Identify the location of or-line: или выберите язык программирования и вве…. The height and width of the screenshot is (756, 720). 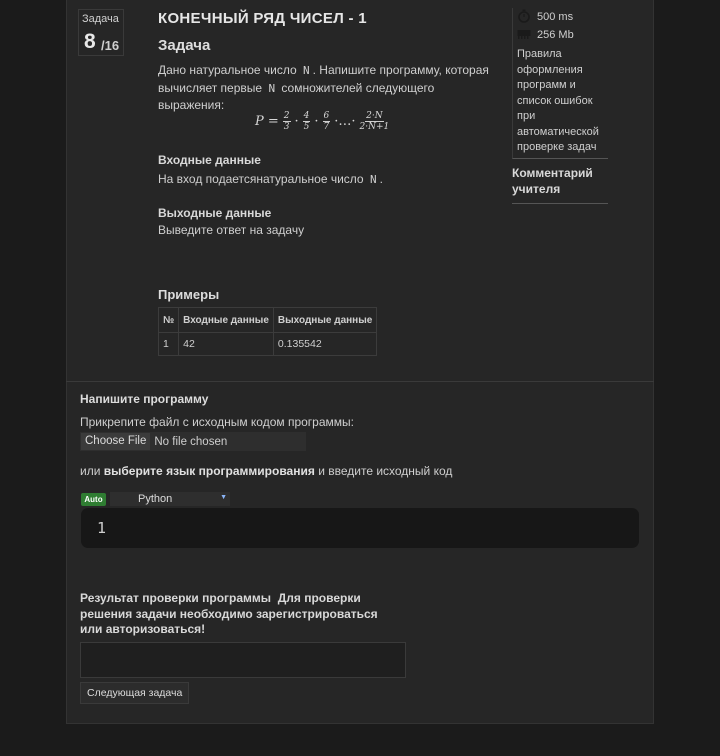
(266, 471).